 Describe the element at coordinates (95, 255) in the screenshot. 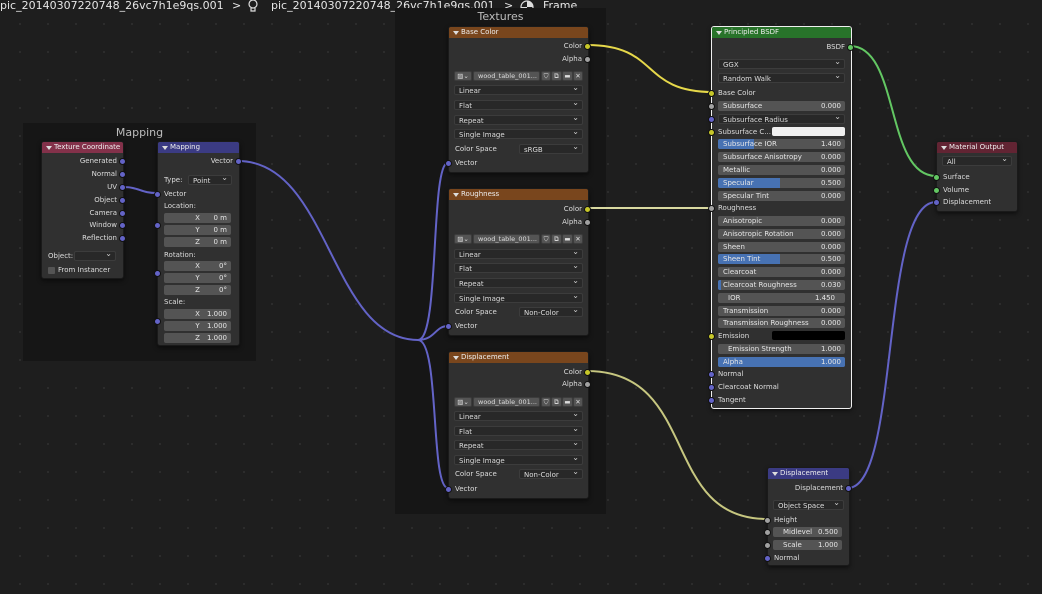

I see `object-field` at that location.